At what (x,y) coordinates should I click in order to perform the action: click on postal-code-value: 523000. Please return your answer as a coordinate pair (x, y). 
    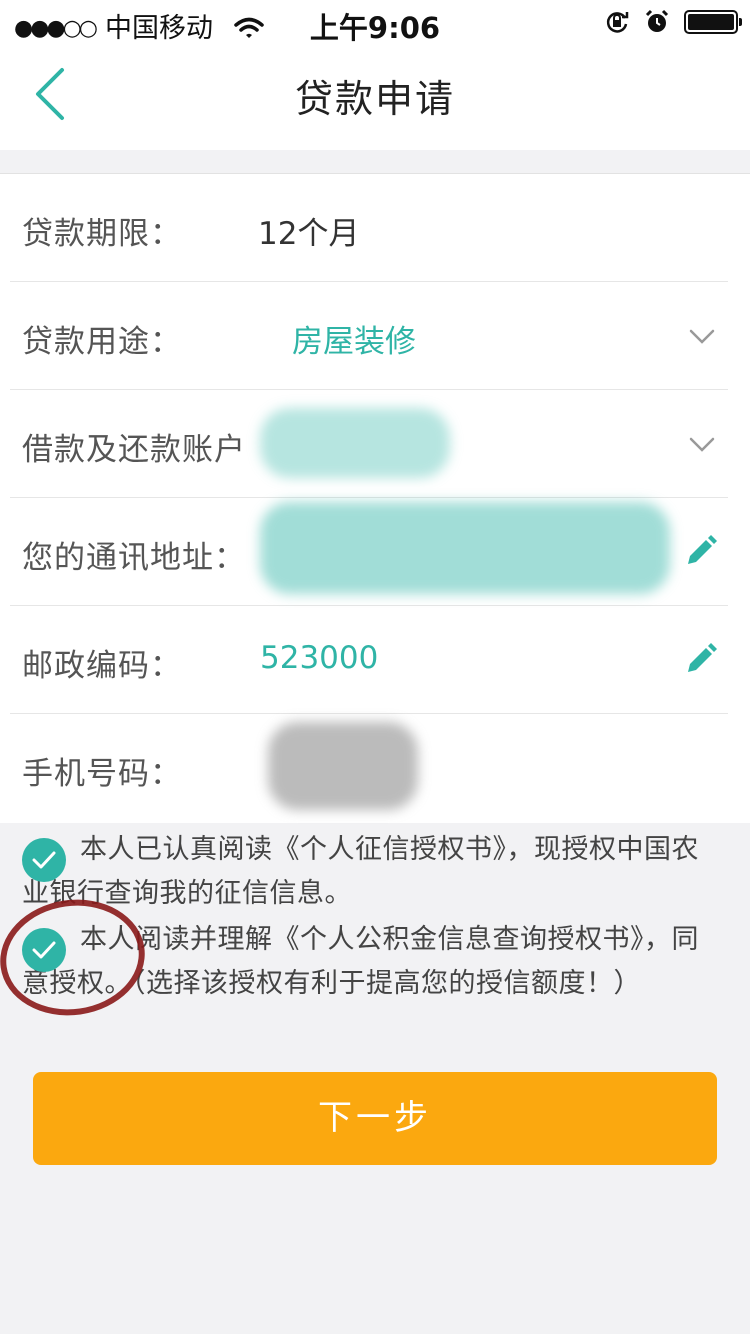
    Looking at the image, I should click on (319, 658).